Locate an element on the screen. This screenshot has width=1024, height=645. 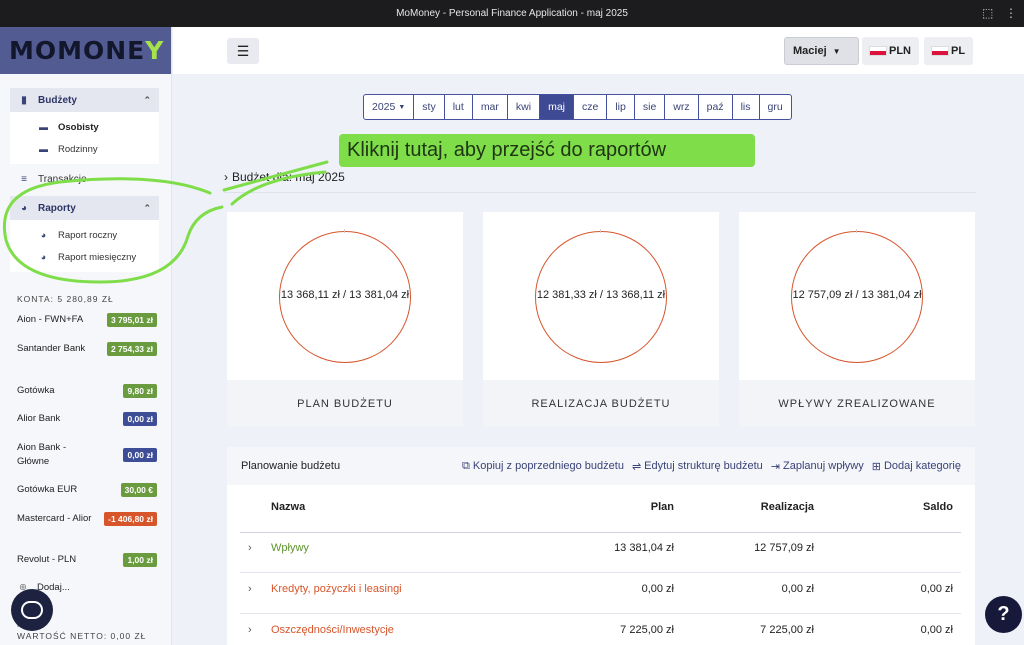
chat-widget-button is located at coordinates (32, 610).